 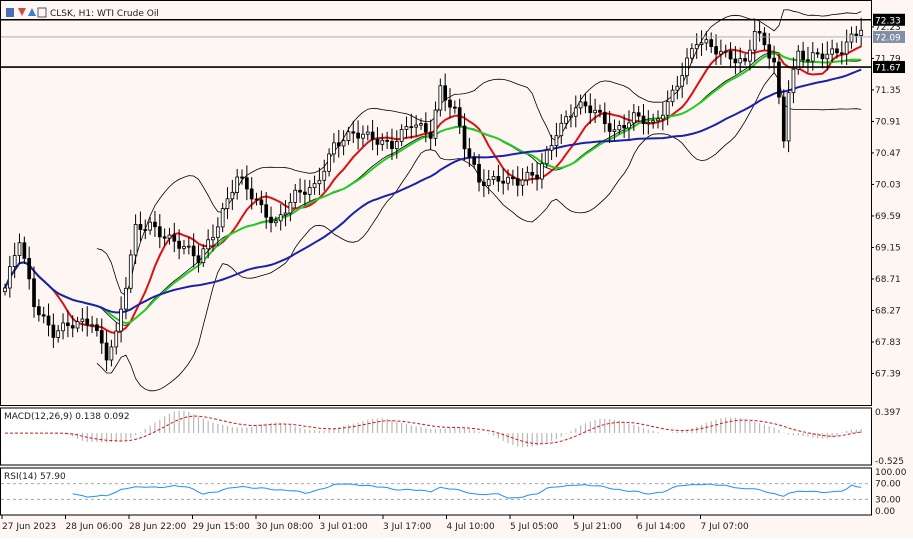 What do you see at coordinates (888, 38) in the screenshot?
I see `price-tag-label: 72.09` at bounding box center [888, 38].